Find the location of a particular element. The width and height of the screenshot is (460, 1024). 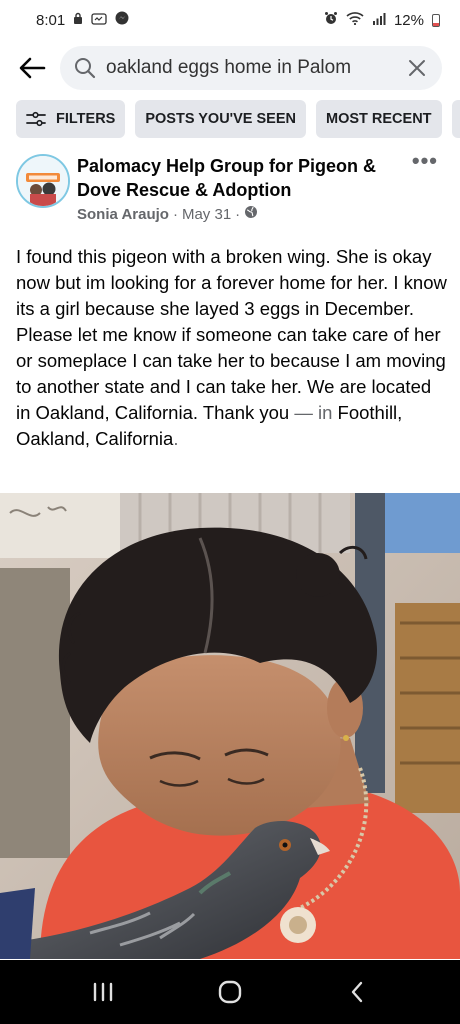

posts-seen-chip-label: POSTS YOU'VE SEEN is located at coordinates (220, 119).